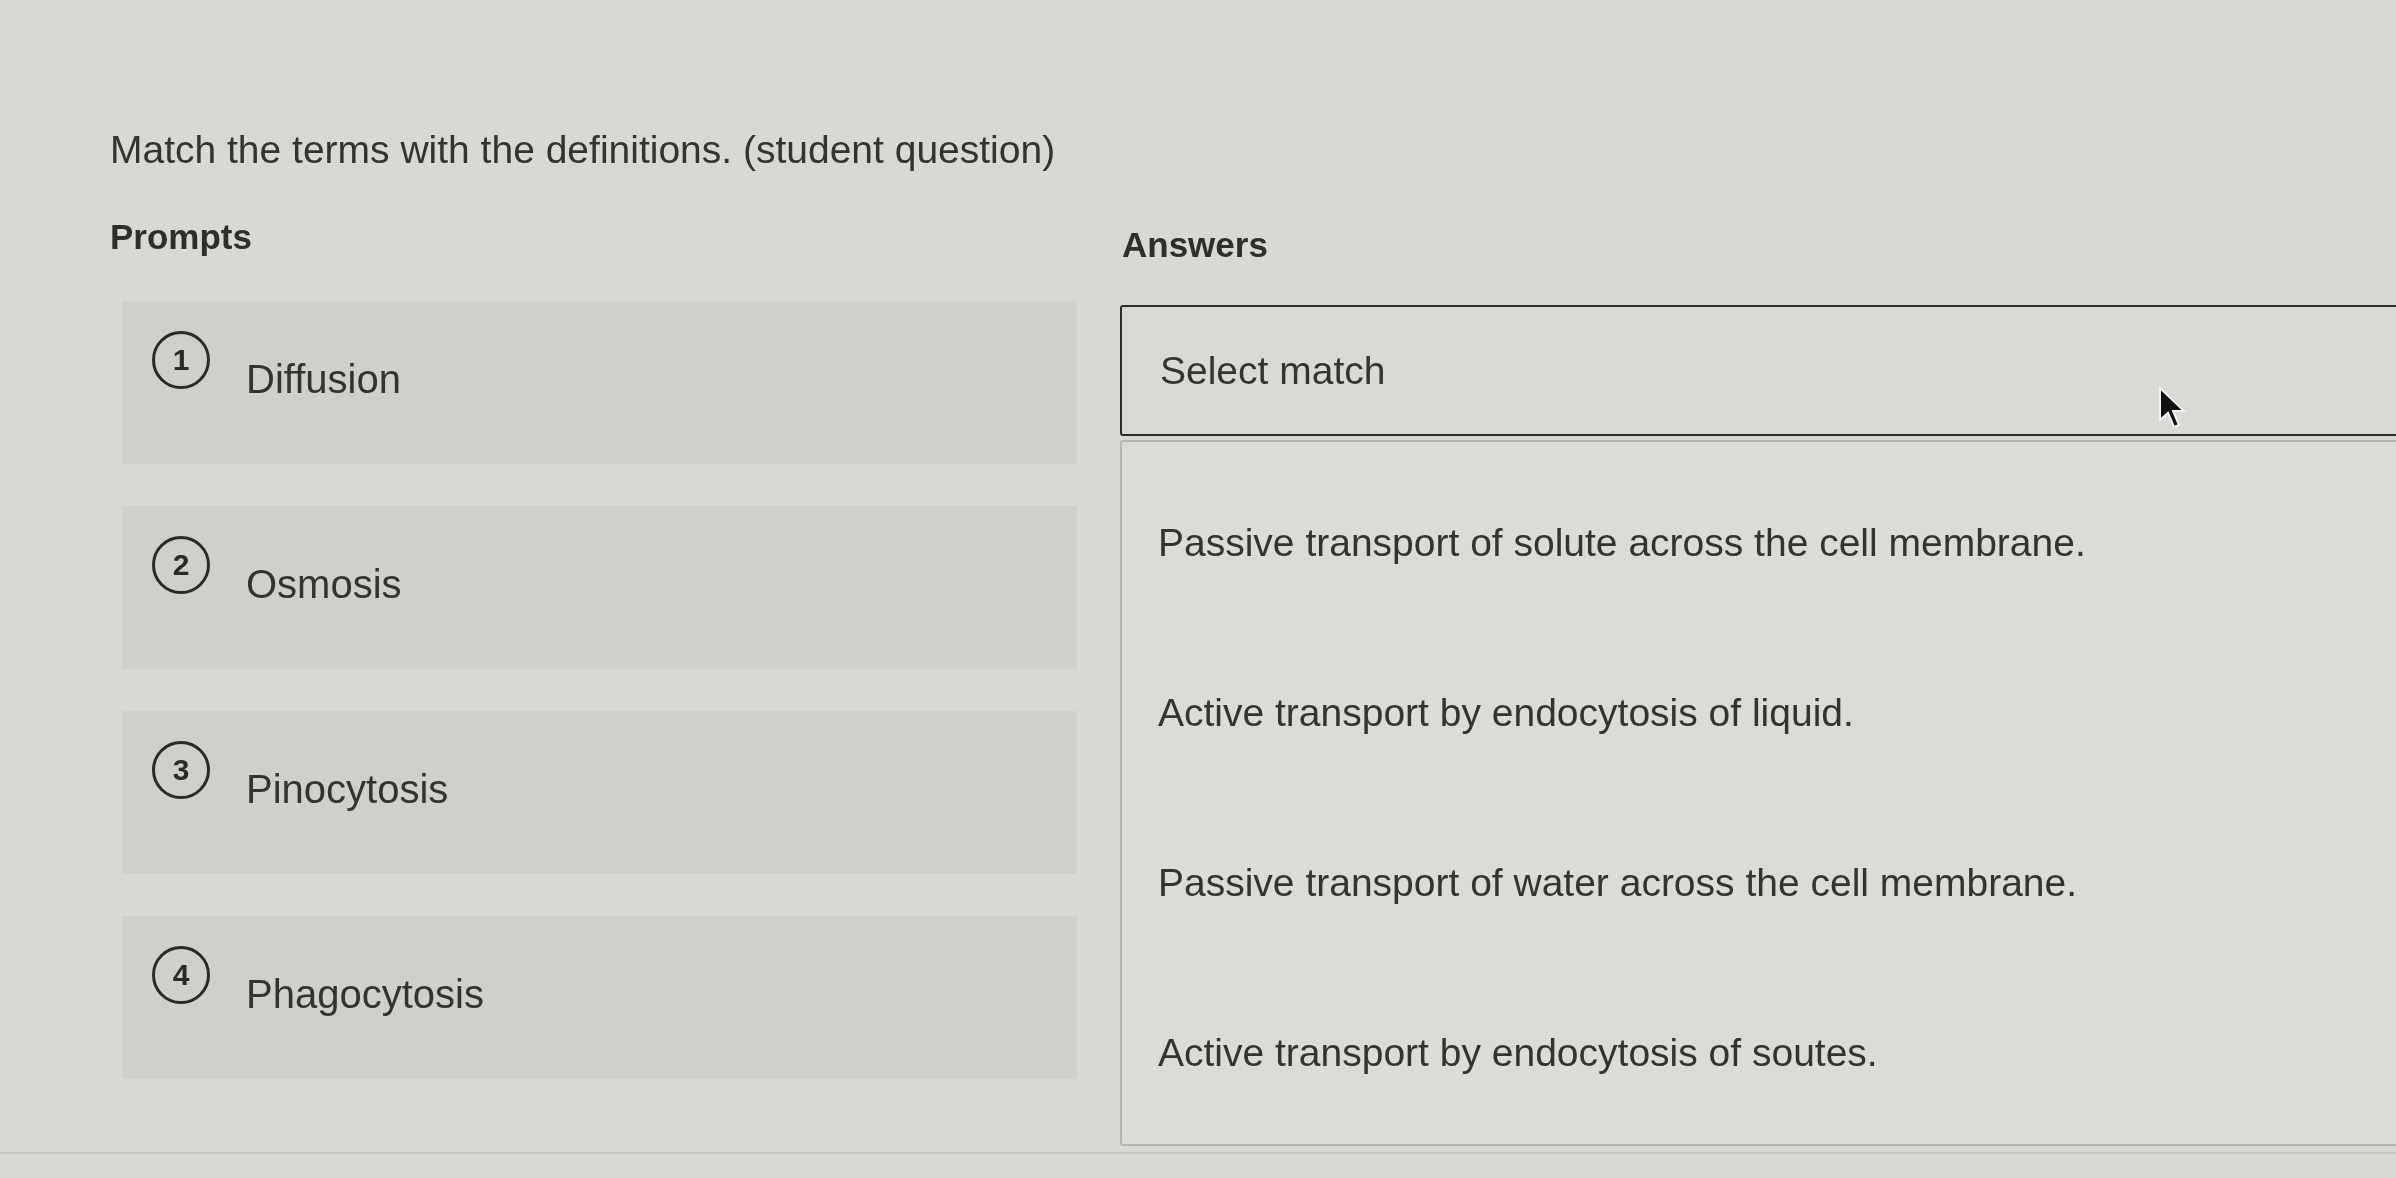  Describe the element at coordinates (583, 150) in the screenshot. I see `question-instructions: Match the terms with the definitions. (student question)` at that location.